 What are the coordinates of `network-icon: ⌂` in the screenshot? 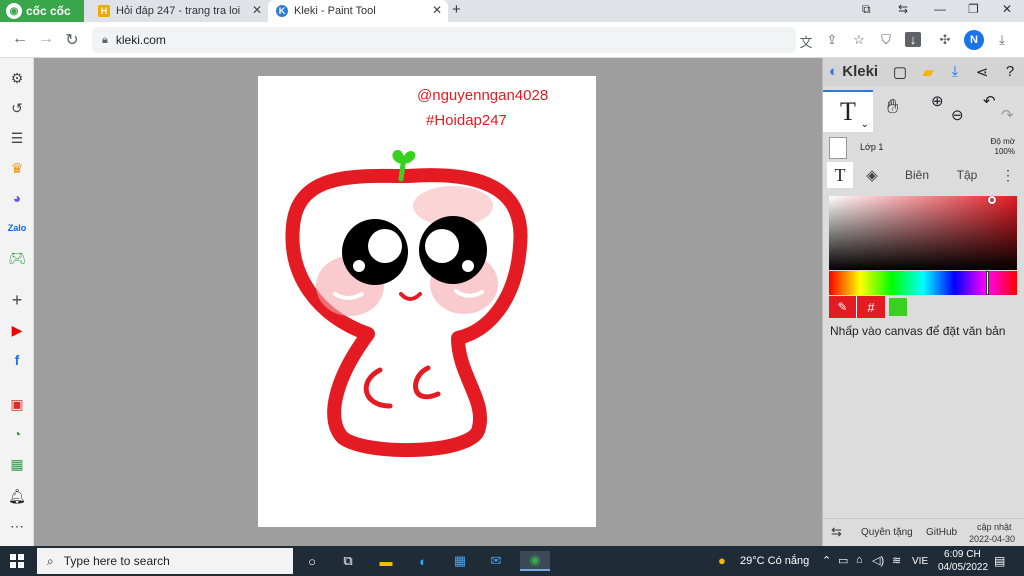 It's located at (859, 560).